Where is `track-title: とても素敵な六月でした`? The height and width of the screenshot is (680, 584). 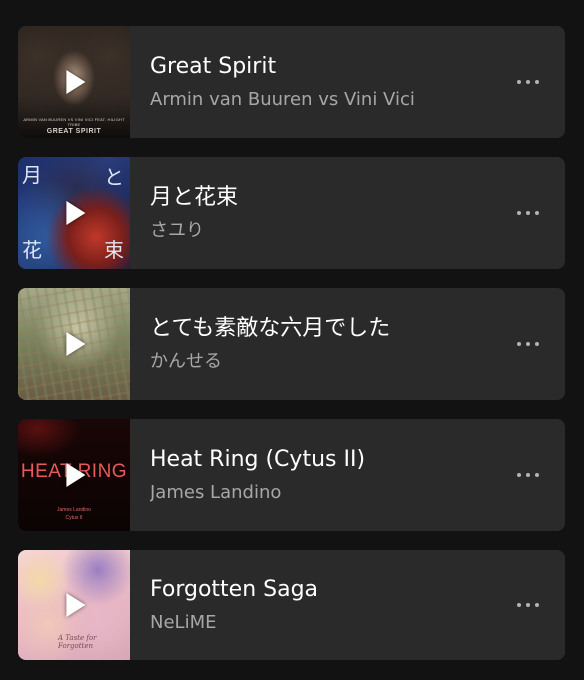 track-title: とても素敵な六月でした is located at coordinates (270, 328).